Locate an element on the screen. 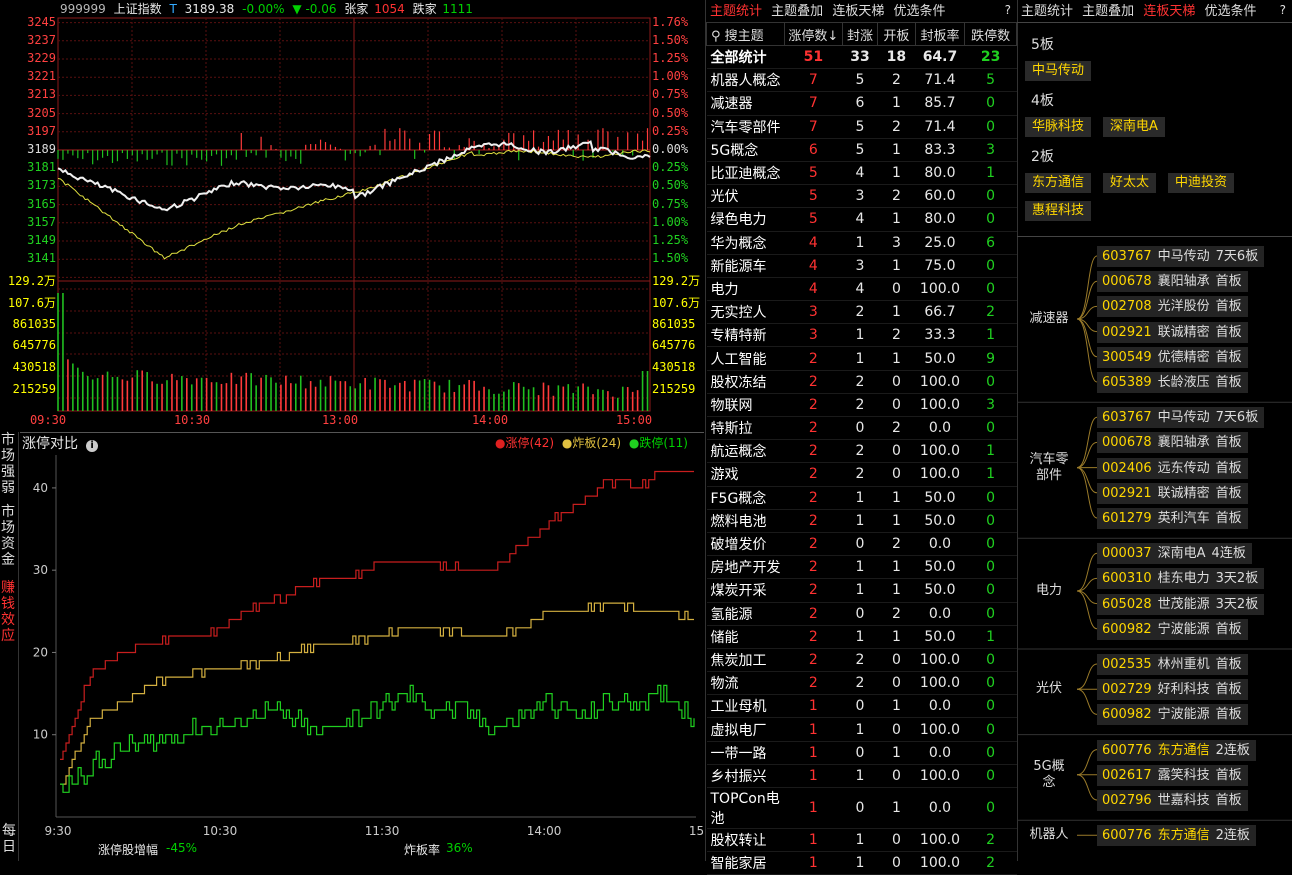  theme-row: 减速器 7 6 1 85.7 0 is located at coordinates (861, 103).